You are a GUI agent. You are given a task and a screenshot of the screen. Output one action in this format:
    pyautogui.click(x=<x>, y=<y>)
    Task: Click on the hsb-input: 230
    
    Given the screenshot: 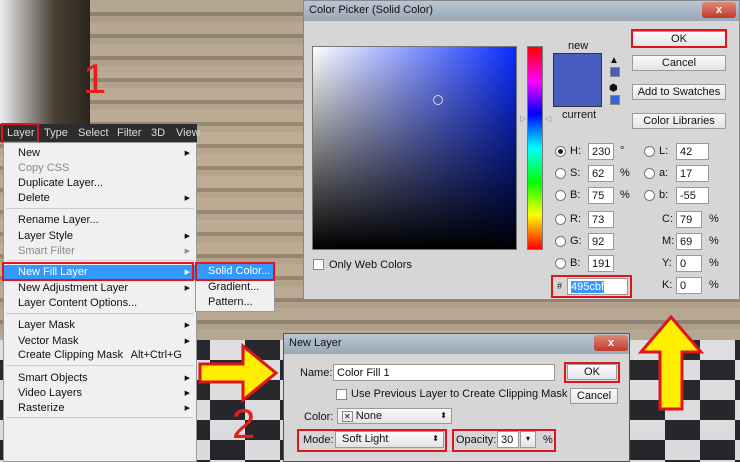 What is the action you would take?
    pyautogui.click(x=601, y=151)
    